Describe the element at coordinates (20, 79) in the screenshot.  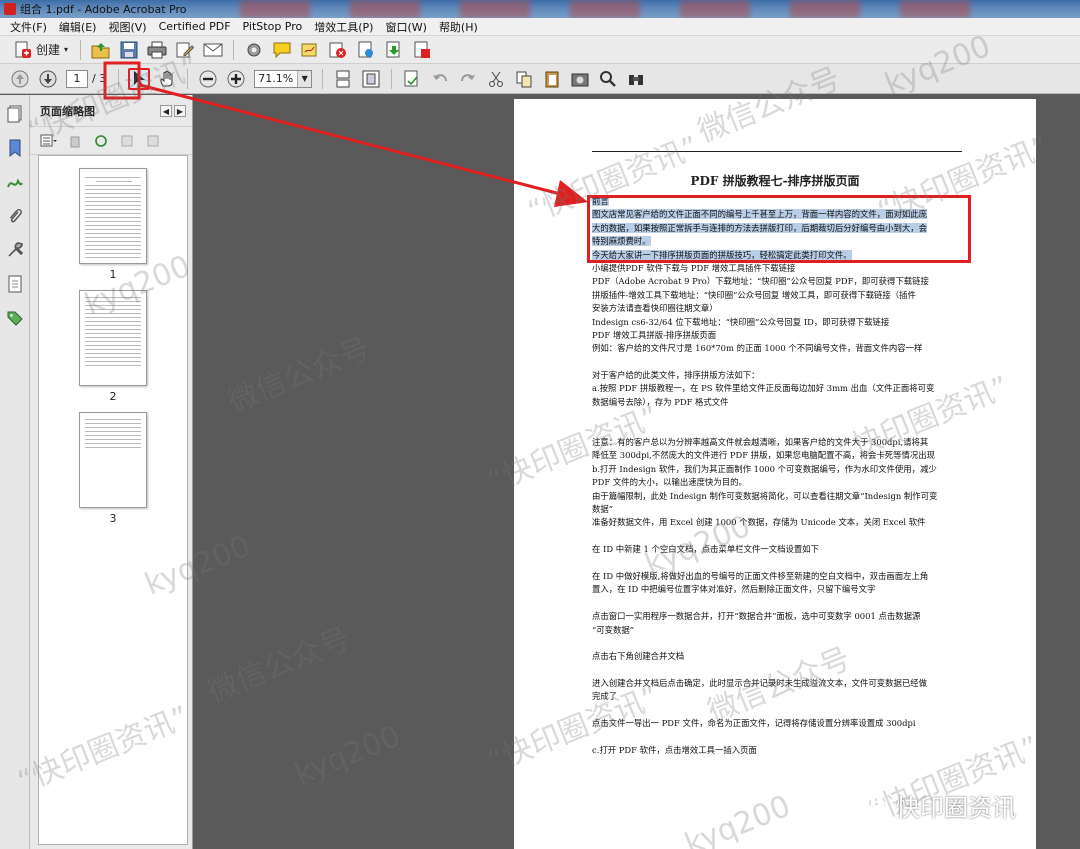
I see `prev-page-button` at that location.